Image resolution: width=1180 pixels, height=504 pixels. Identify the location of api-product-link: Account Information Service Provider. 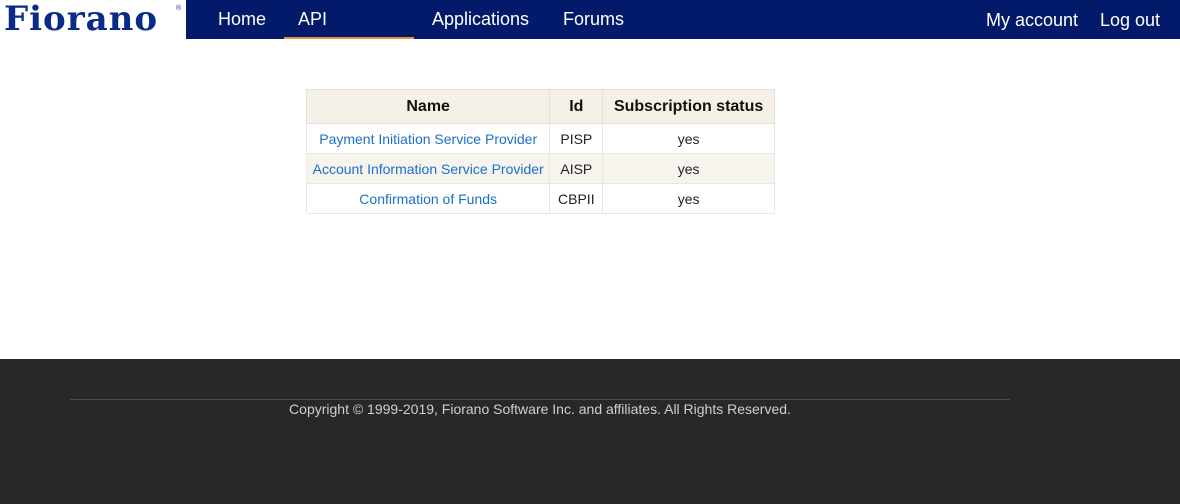
(428, 169).